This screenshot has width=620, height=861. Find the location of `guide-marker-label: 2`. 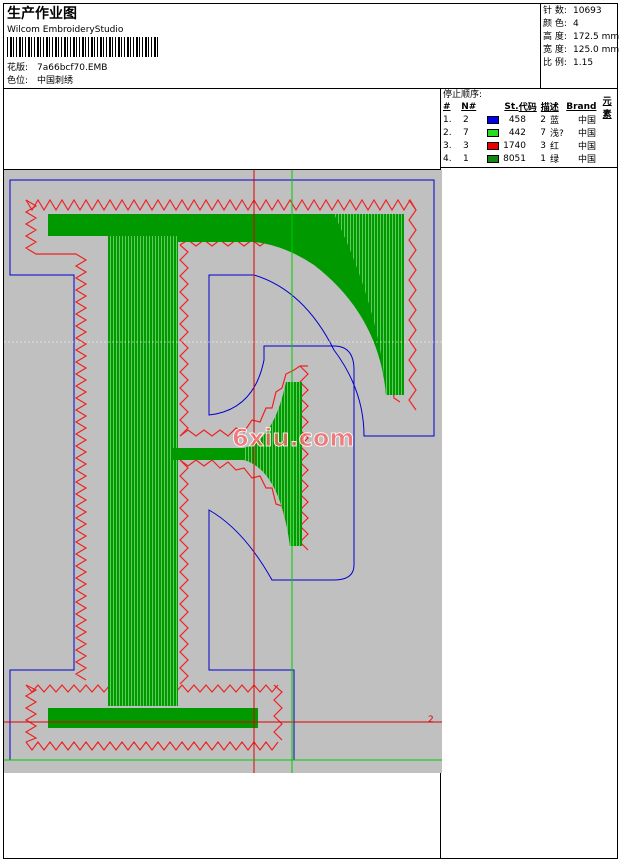

guide-marker-label: 2 is located at coordinates (431, 720).